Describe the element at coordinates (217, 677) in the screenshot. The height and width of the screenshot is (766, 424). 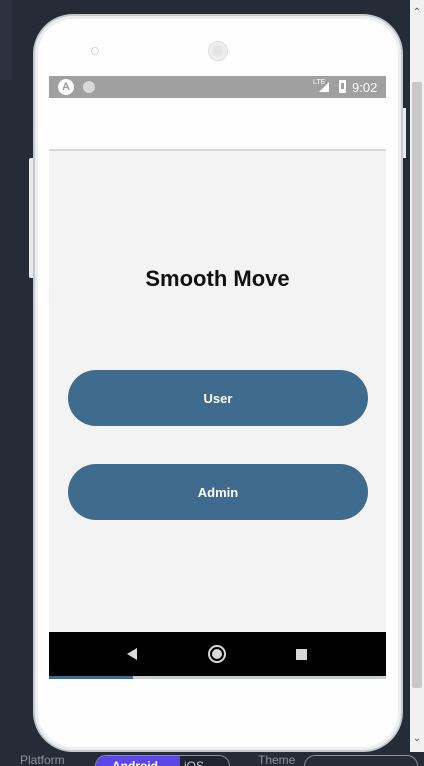
I see `loading-progress-bar` at that location.